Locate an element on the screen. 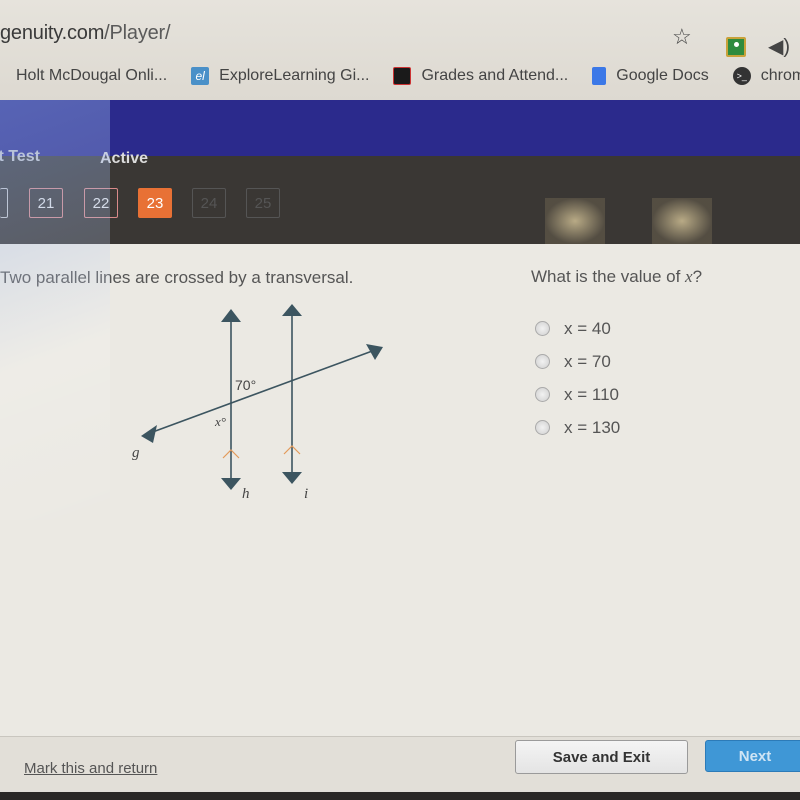 This screenshot has height=800, width=800. test-status: Active is located at coordinates (124, 158).